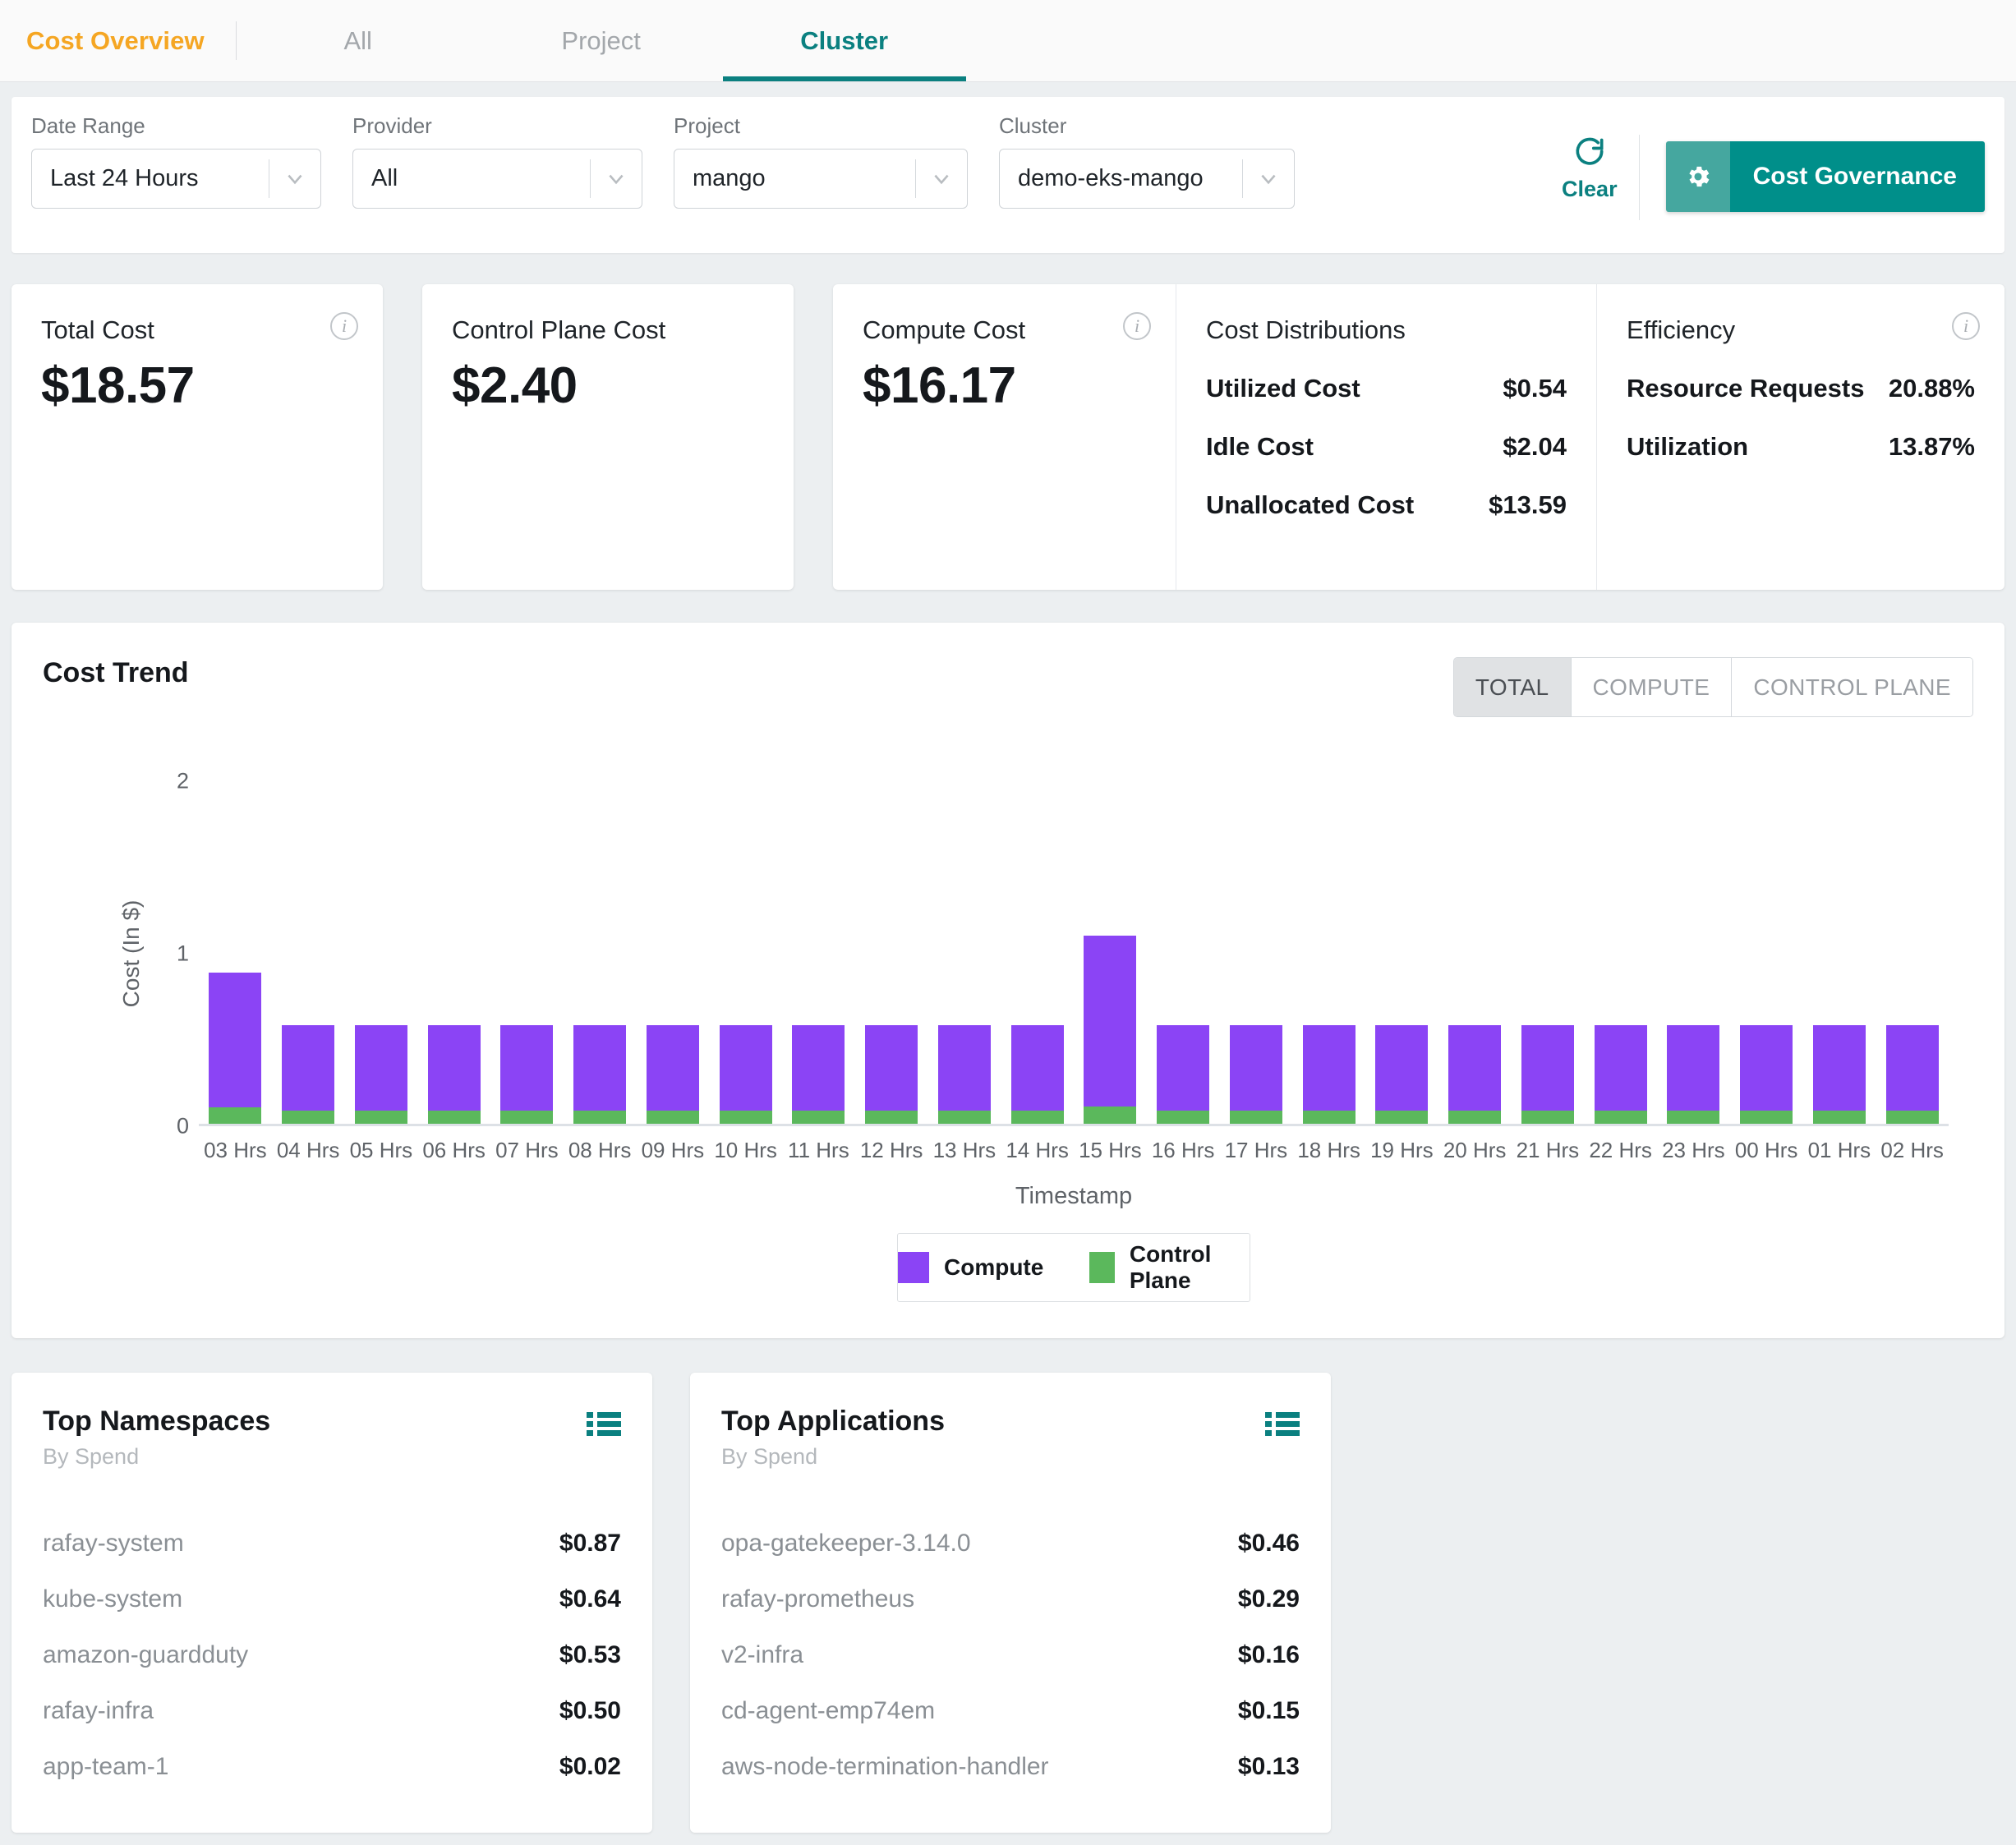 The image size is (2016, 1845). What do you see at coordinates (1268, 1766) in the screenshot?
I see `application-value: $0.13` at bounding box center [1268, 1766].